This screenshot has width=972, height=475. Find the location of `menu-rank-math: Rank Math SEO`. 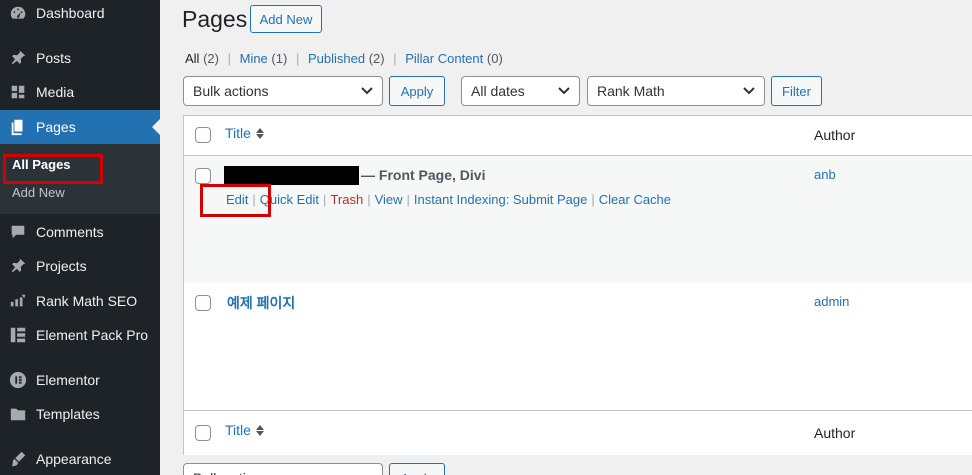

menu-rank-math: Rank Math SEO is located at coordinates (80, 301).